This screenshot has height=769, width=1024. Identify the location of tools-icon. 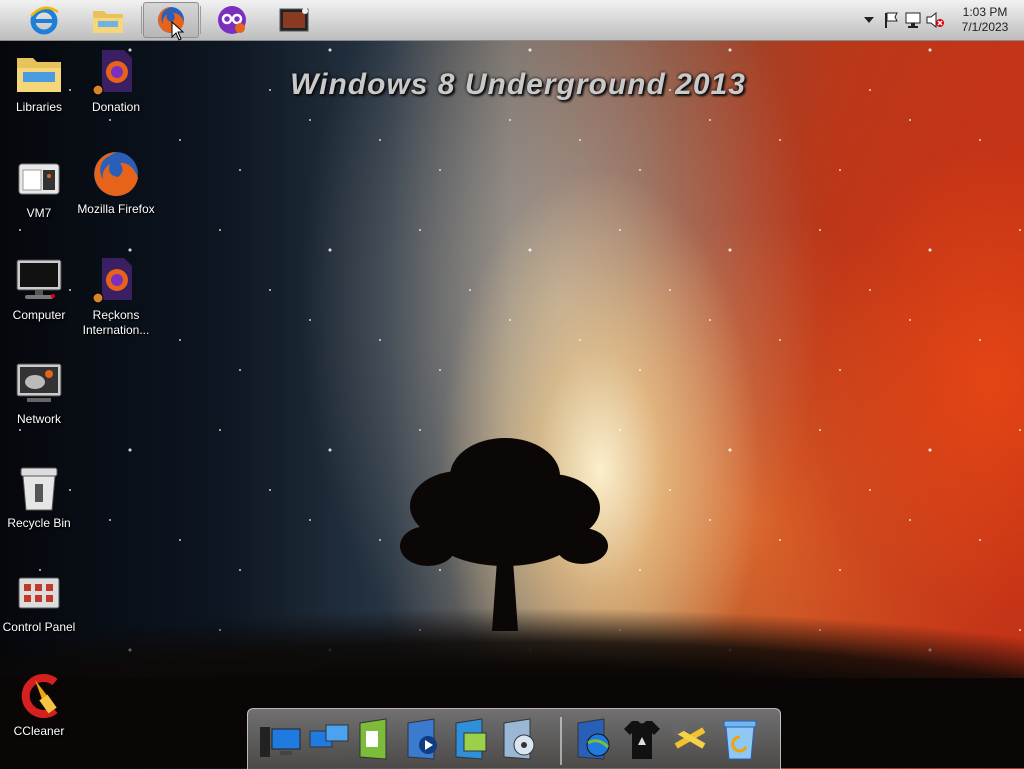
(688, 735).